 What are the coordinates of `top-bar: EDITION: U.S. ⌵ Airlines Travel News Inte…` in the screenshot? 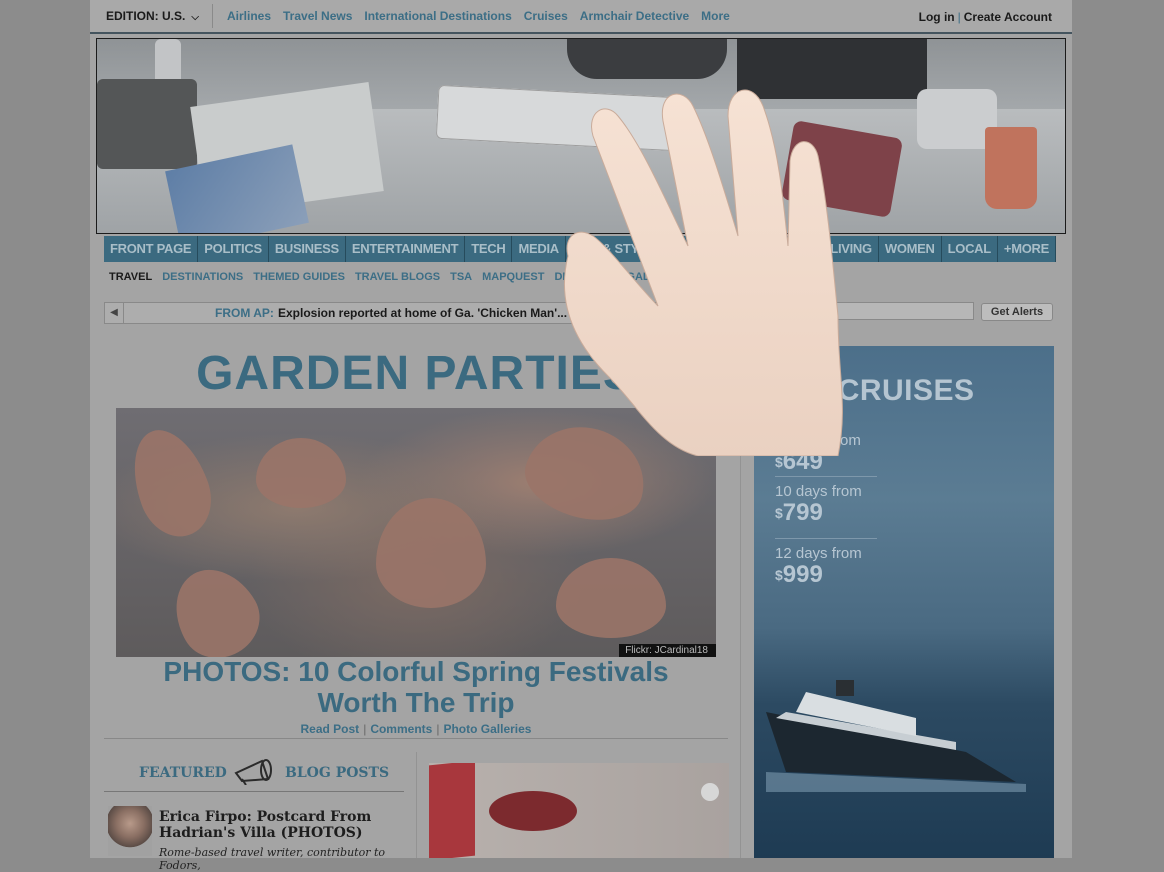 It's located at (581, 17).